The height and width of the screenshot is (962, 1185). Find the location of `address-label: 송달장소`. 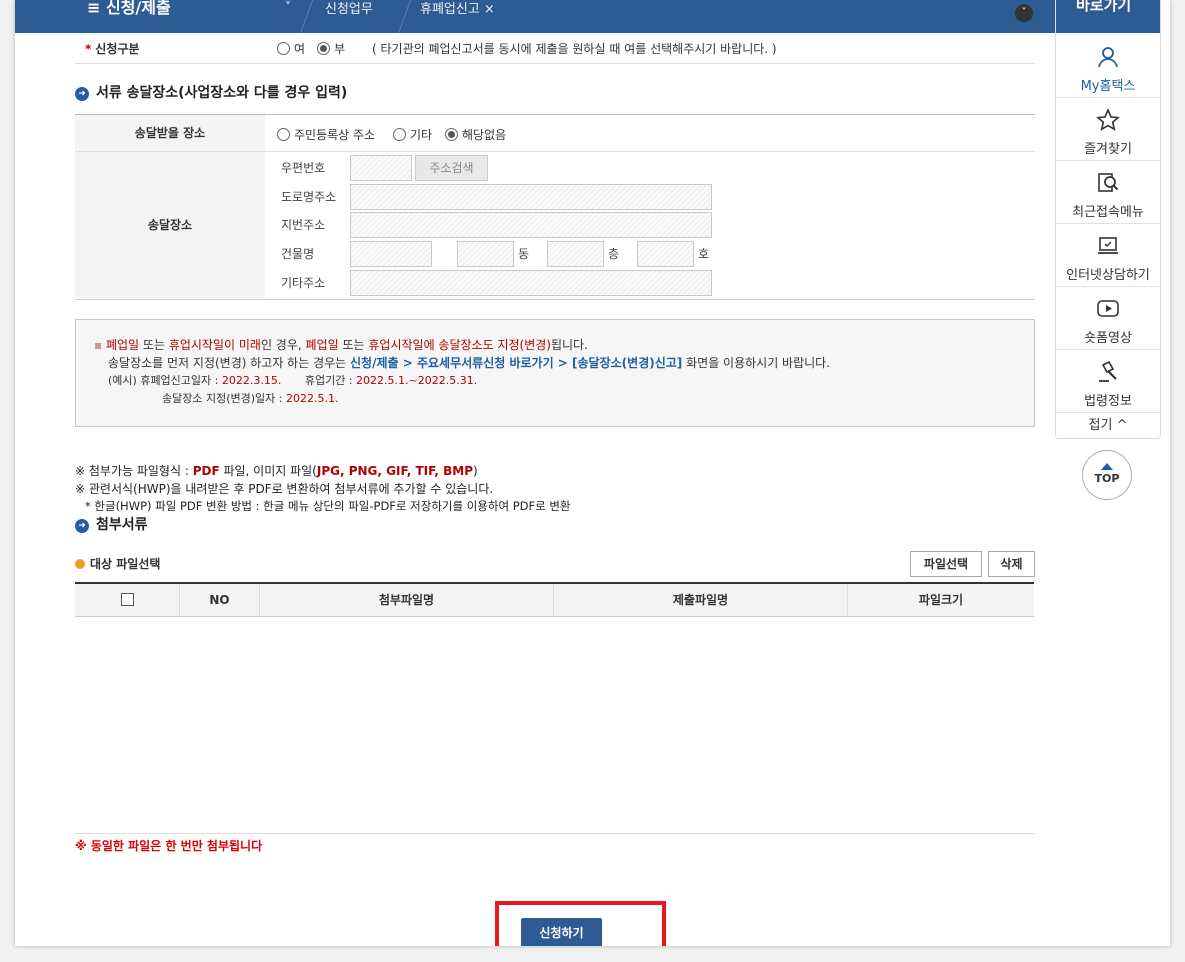

address-label: 송달장소 is located at coordinates (170, 225).